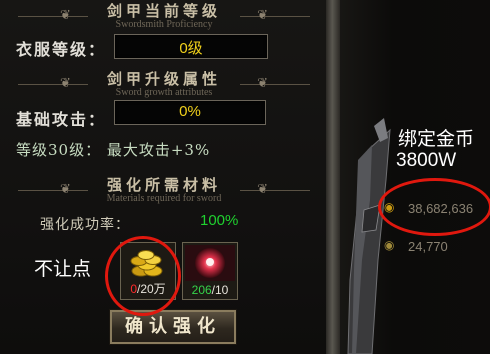  I want to click on clothing-level-bar: 0级, so click(191, 46).